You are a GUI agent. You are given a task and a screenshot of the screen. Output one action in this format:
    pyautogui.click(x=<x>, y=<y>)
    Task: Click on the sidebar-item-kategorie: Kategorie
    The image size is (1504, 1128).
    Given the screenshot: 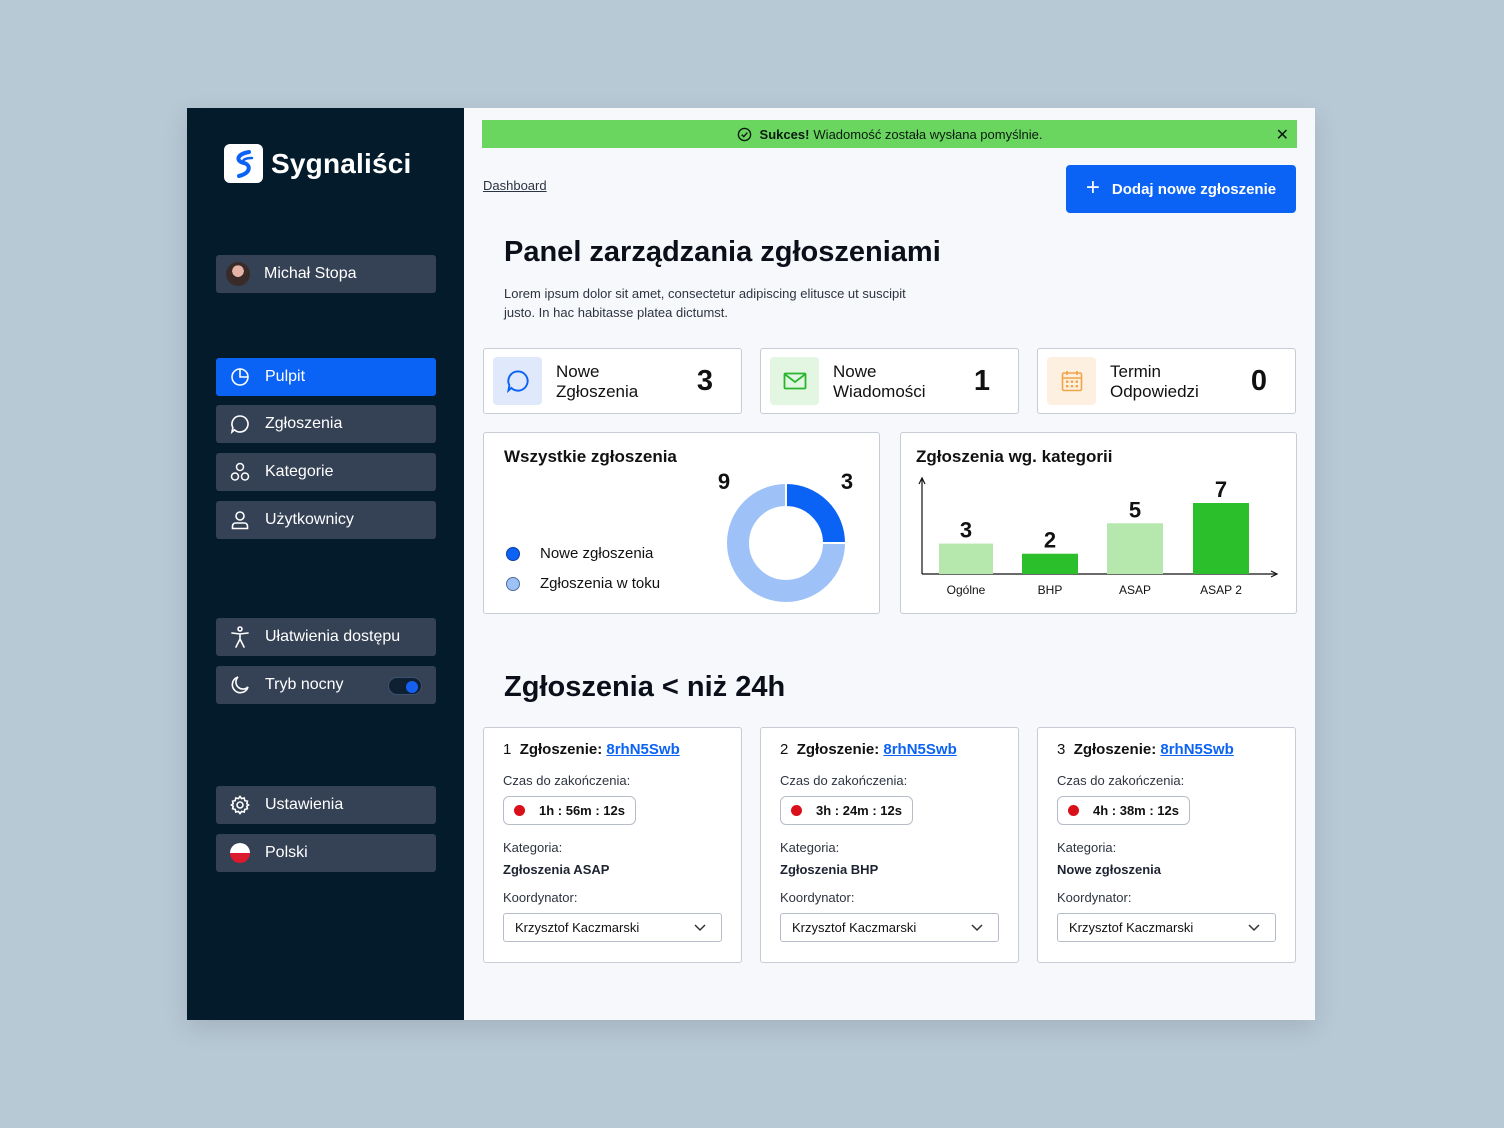 What is the action you would take?
    pyautogui.click(x=326, y=472)
    